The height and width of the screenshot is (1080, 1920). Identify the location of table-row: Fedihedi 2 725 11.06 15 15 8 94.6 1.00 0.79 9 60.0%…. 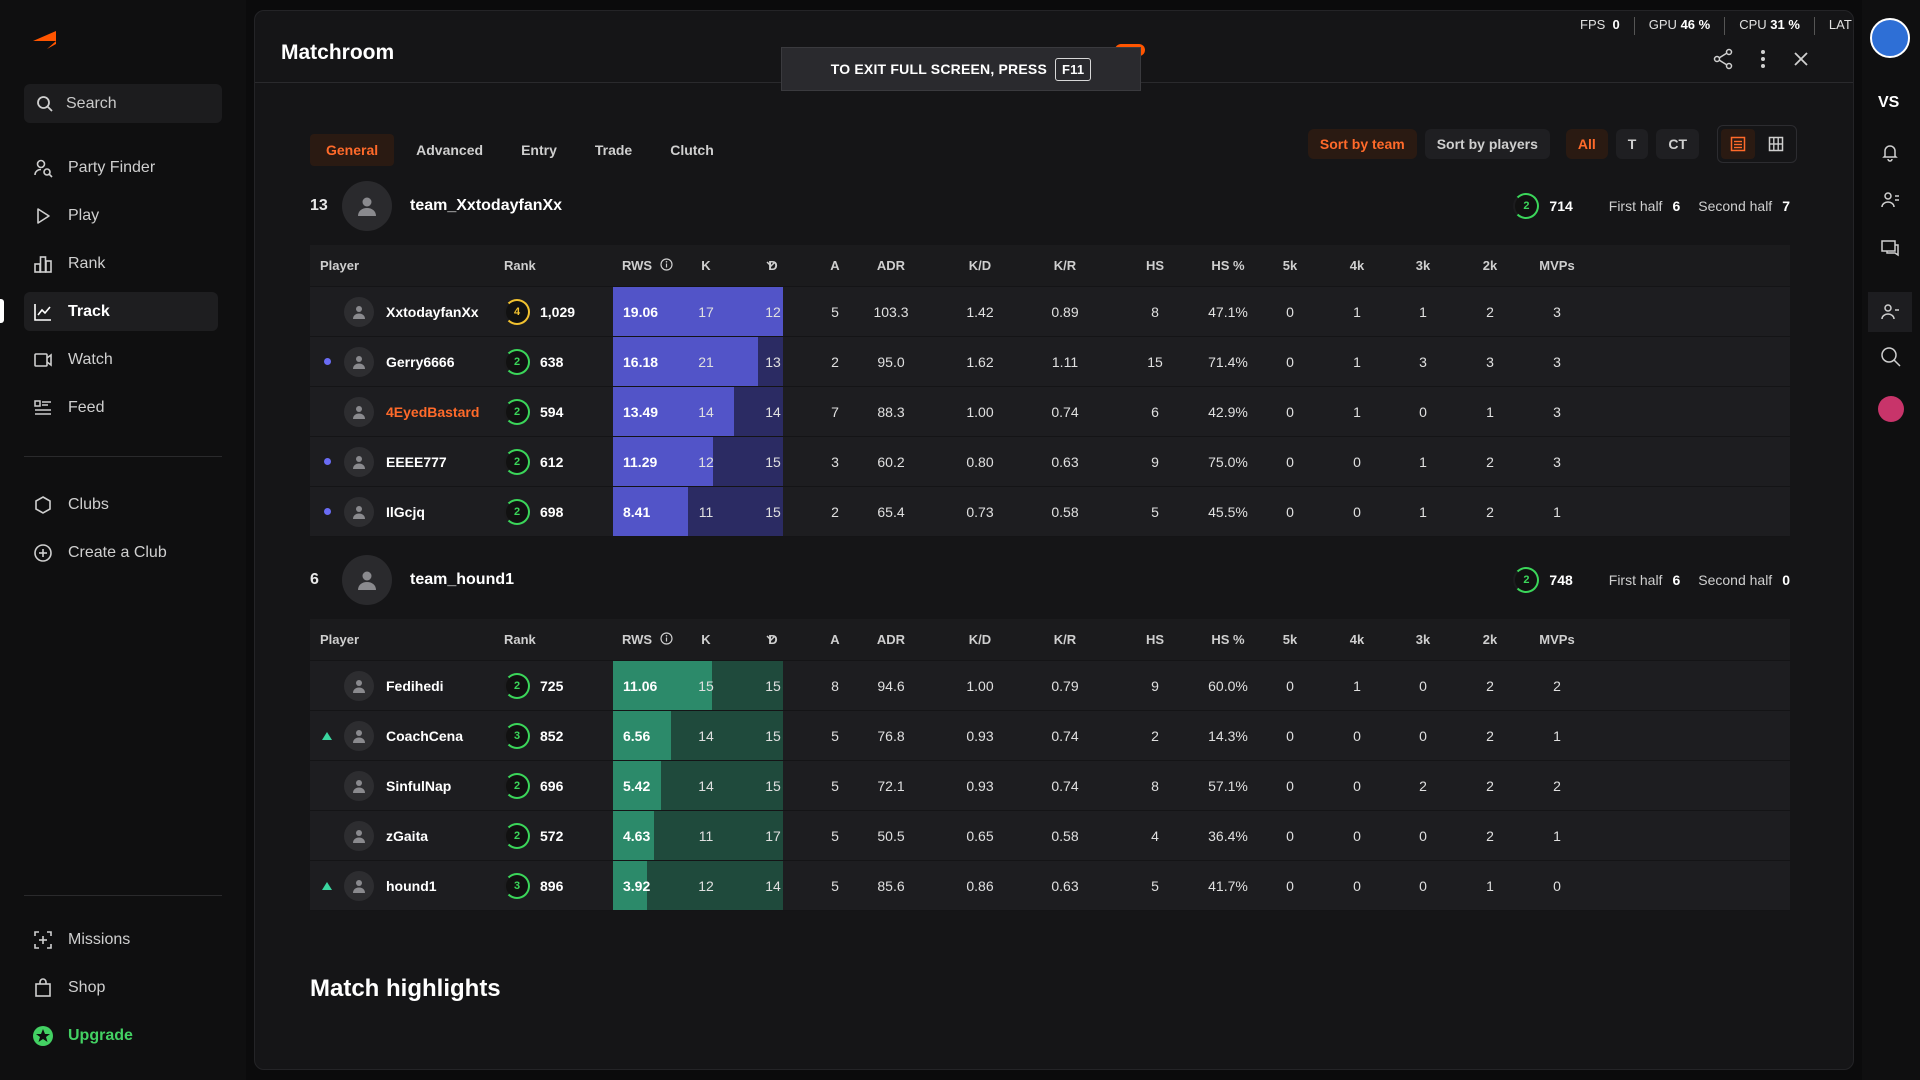
(1050, 686).